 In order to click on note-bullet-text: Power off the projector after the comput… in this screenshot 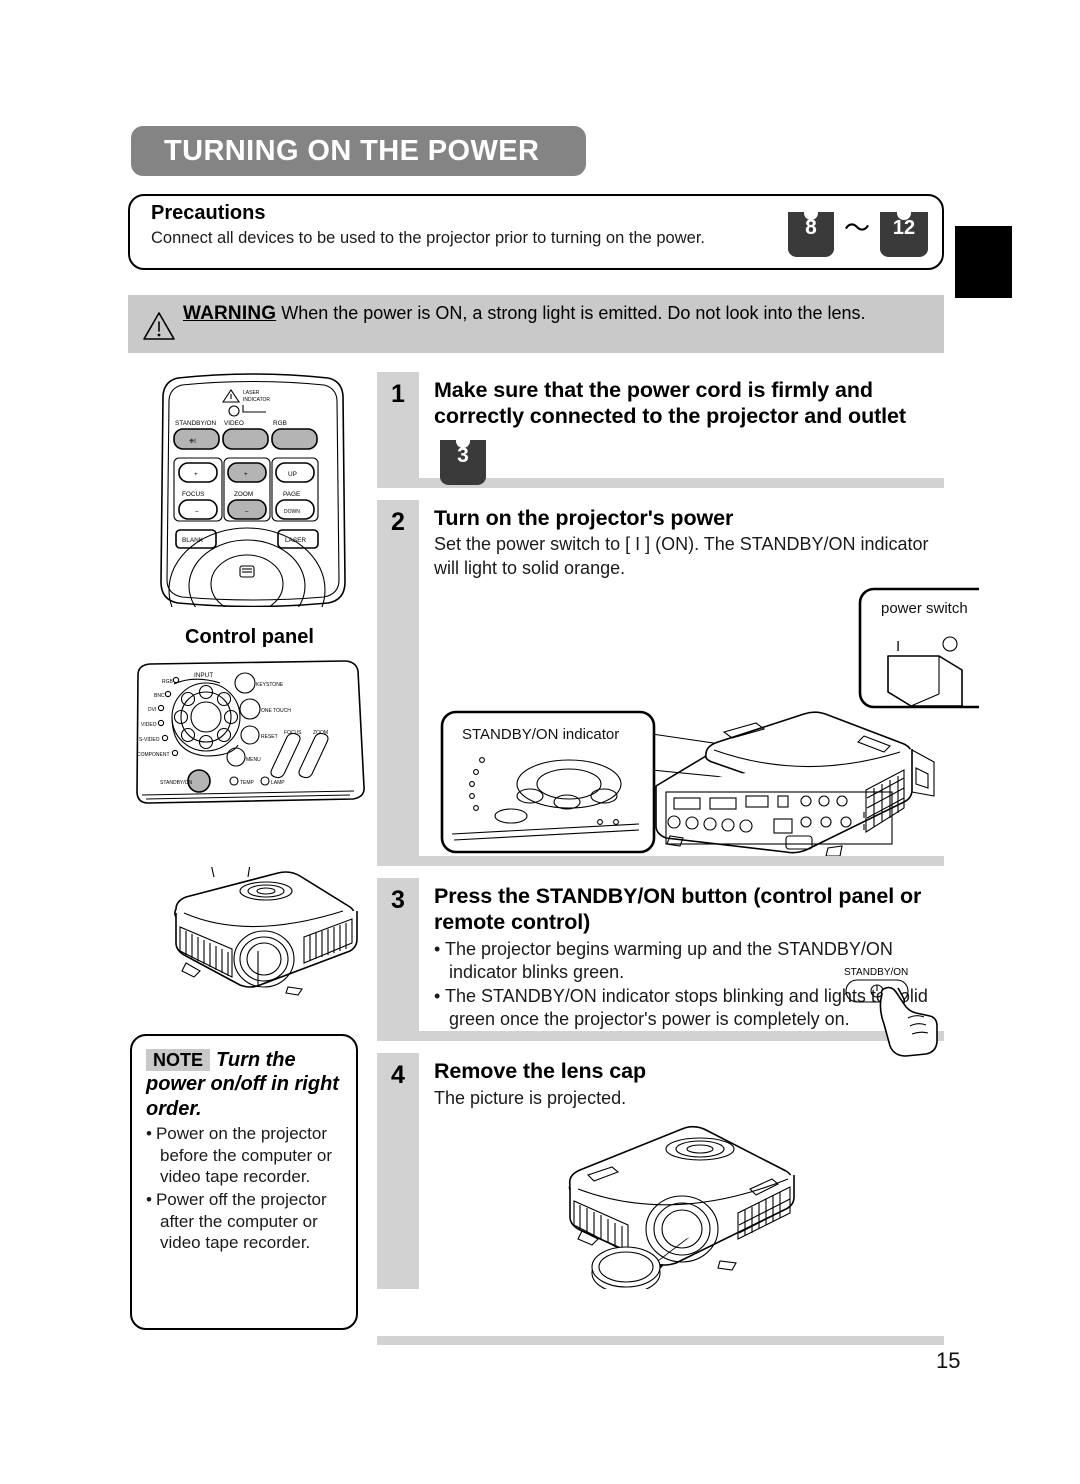, I will do `click(241, 1221)`.